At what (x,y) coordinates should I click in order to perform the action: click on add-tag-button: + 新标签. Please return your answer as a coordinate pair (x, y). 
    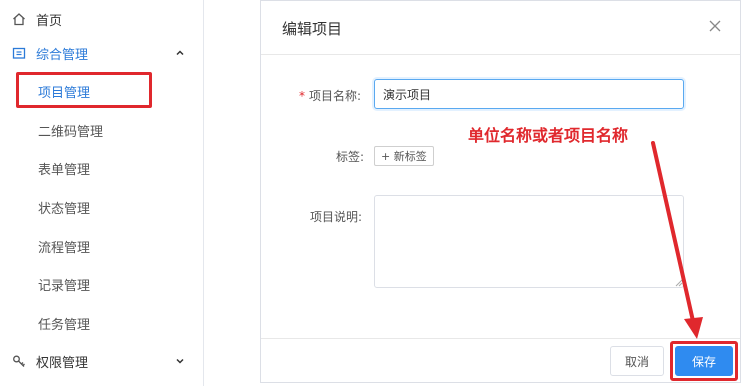
    Looking at the image, I should click on (404, 156).